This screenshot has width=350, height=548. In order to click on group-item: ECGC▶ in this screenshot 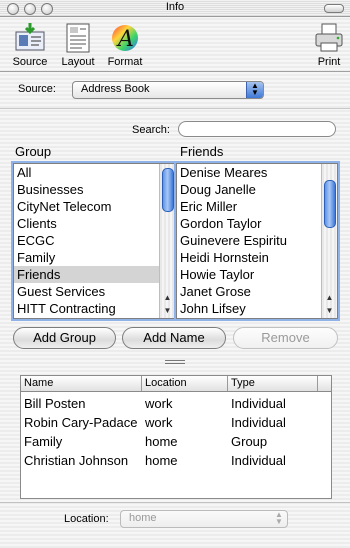, I will do `click(94, 240)`.